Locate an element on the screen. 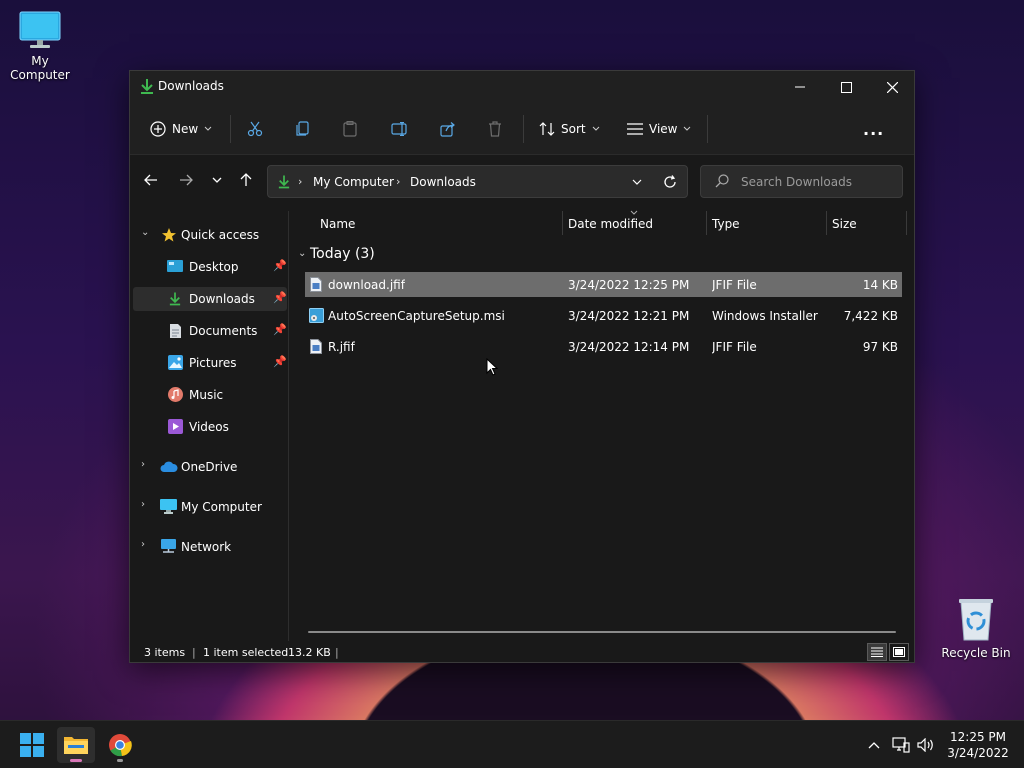 This screenshot has width=1024, height=768. up-button is located at coordinates (246, 180).